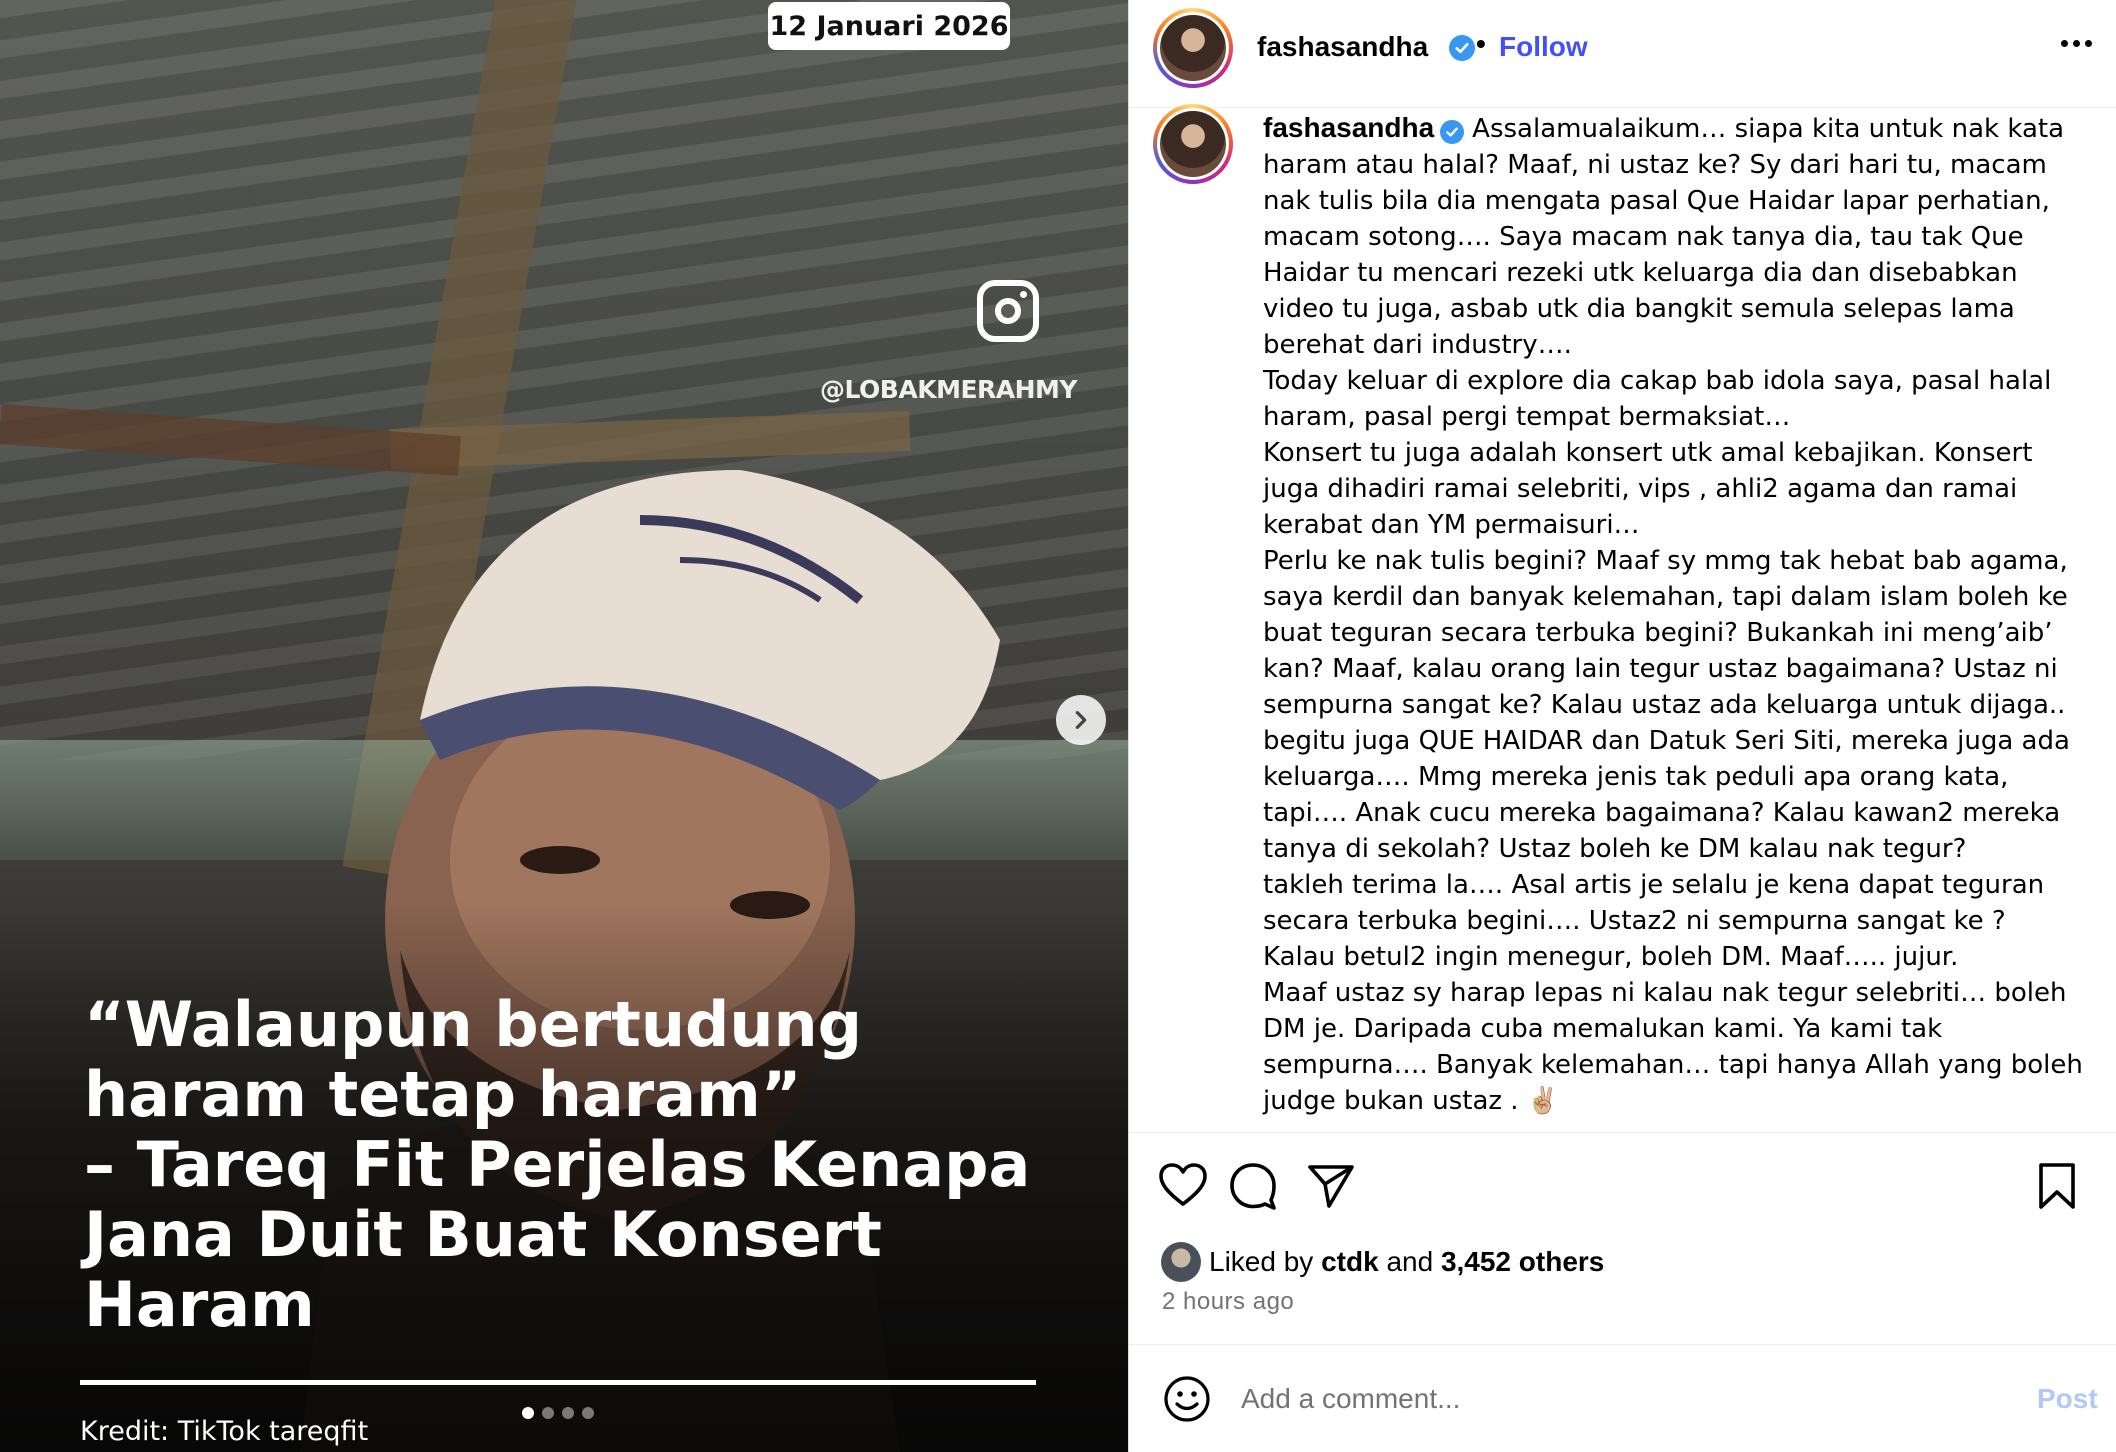 Image resolution: width=2116 pixels, height=1452 pixels. Describe the element at coordinates (889, 26) in the screenshot. I see `date-badge: 12 Januari 2026` at that location.